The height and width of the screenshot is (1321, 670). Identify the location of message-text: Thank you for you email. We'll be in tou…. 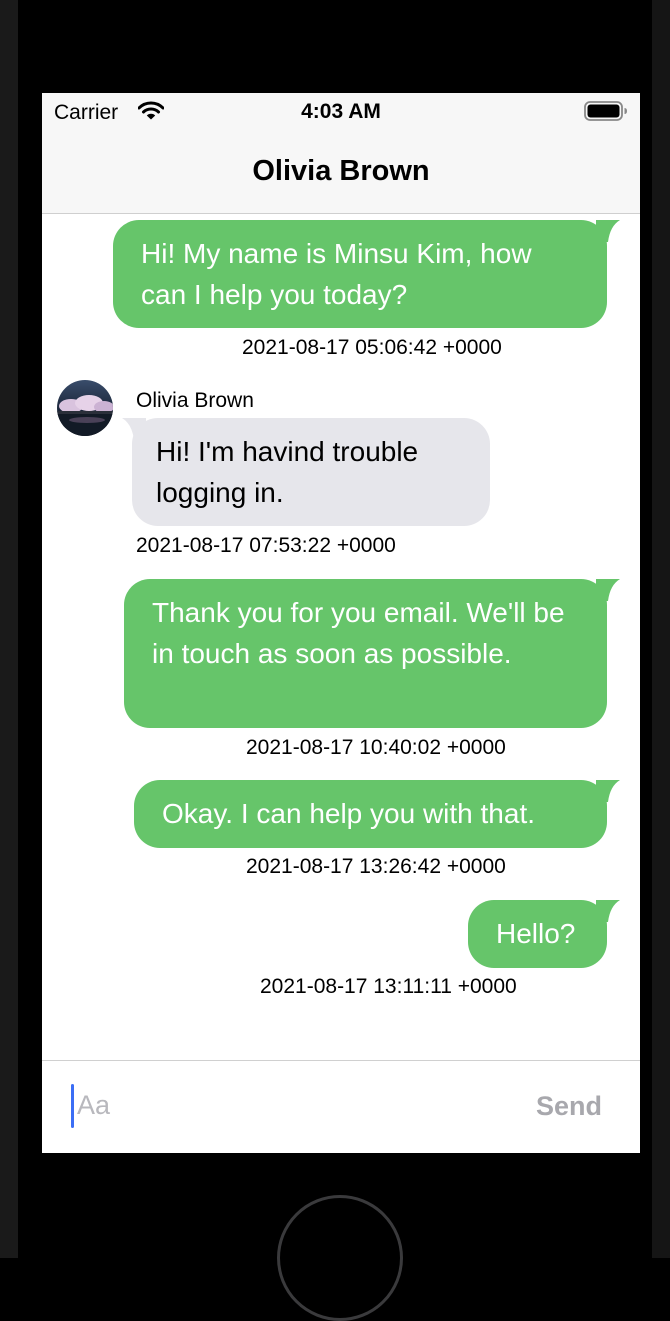
(358, 633).